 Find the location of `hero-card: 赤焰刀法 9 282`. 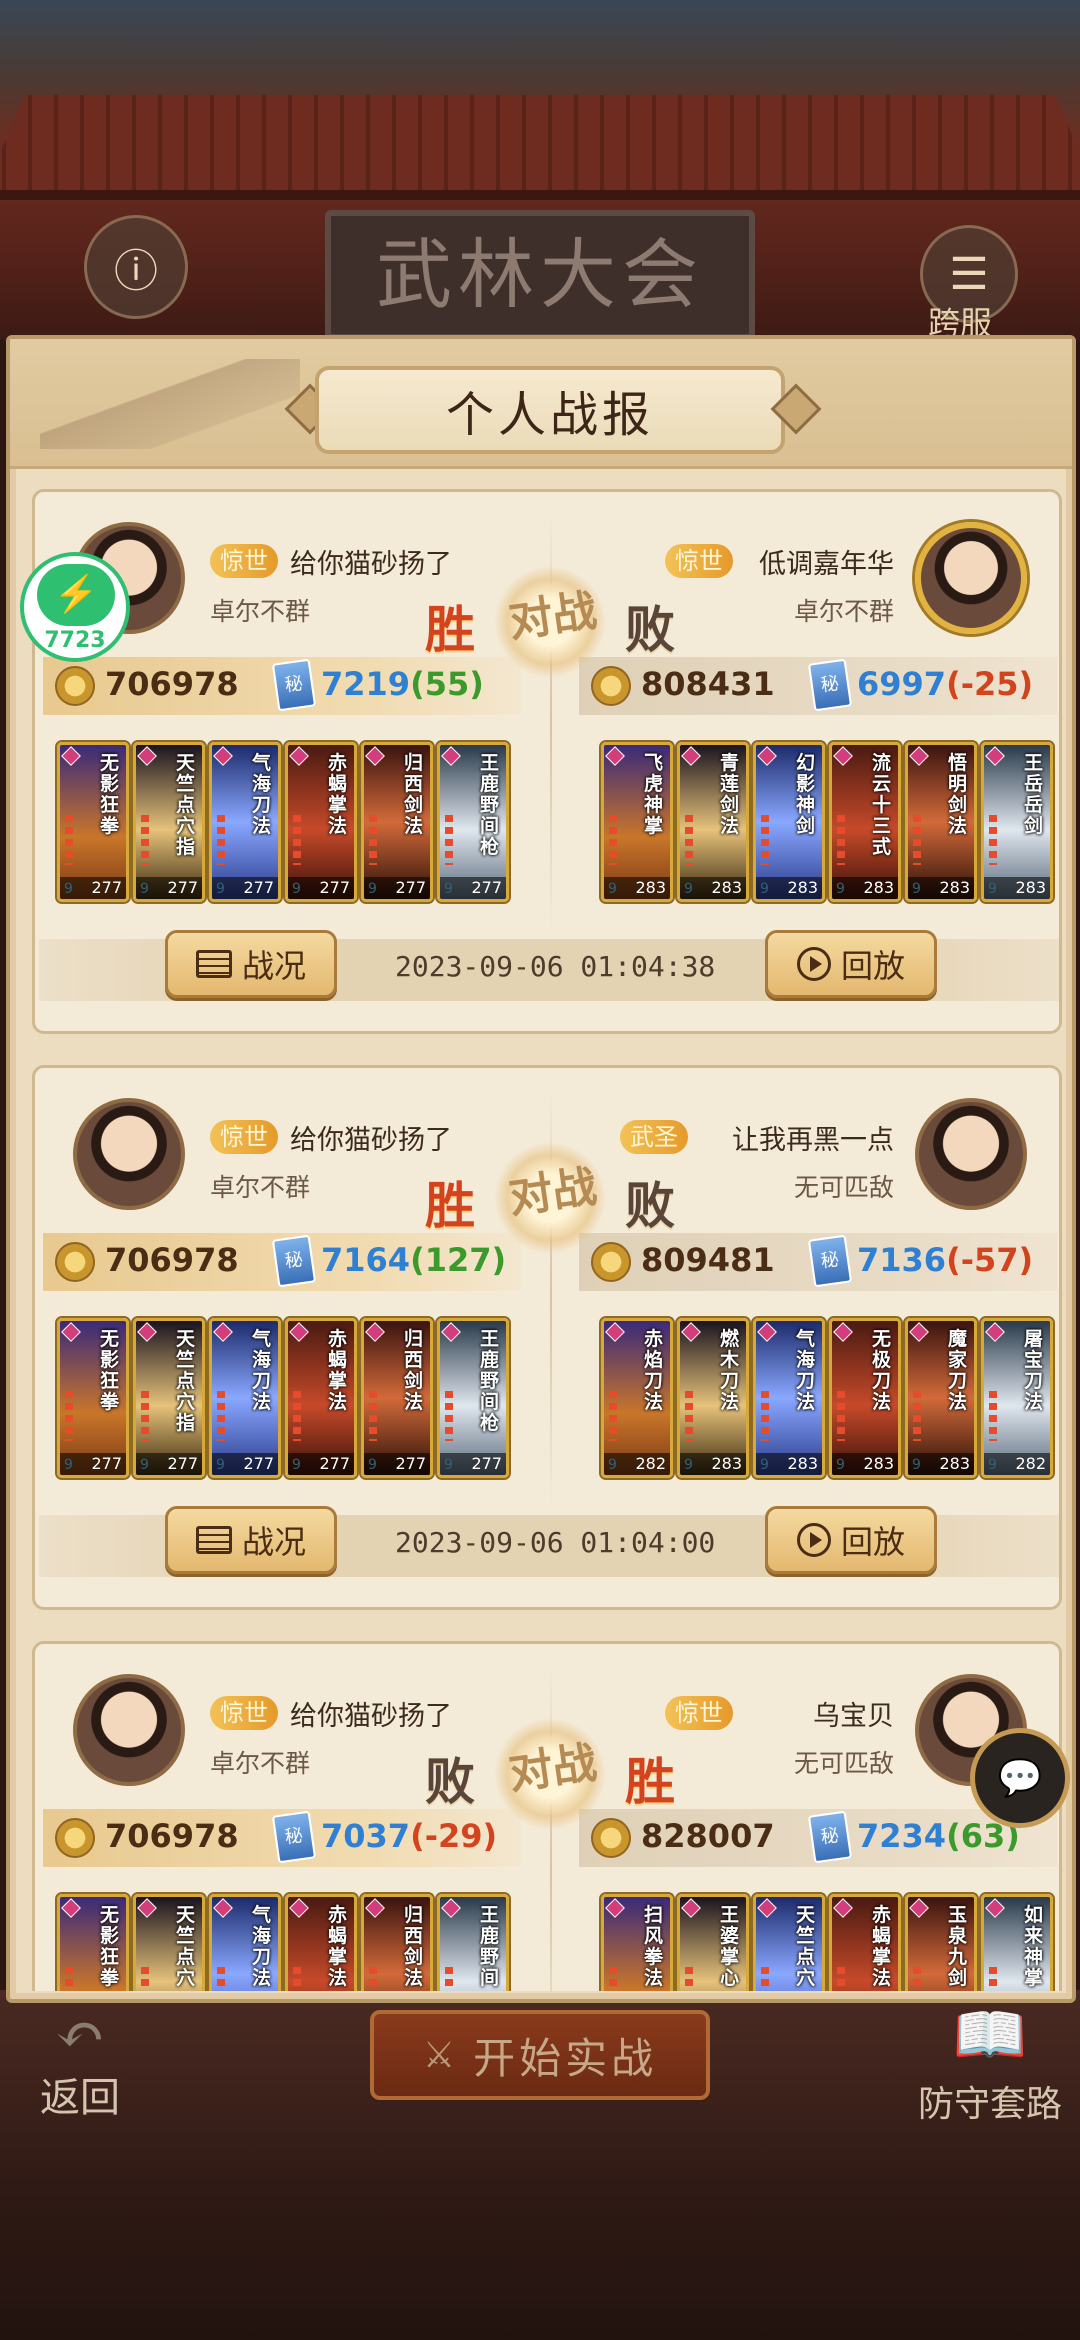

hero-card: 赤焰刀法 9 282 is located at coordinates (637, 1398).